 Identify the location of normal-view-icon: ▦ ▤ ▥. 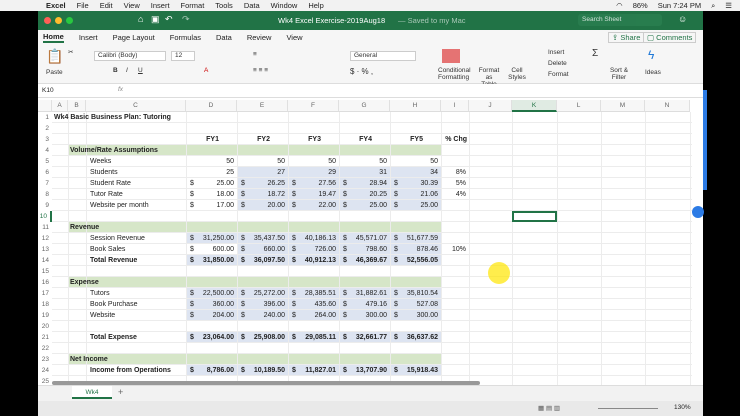
(549, 408).